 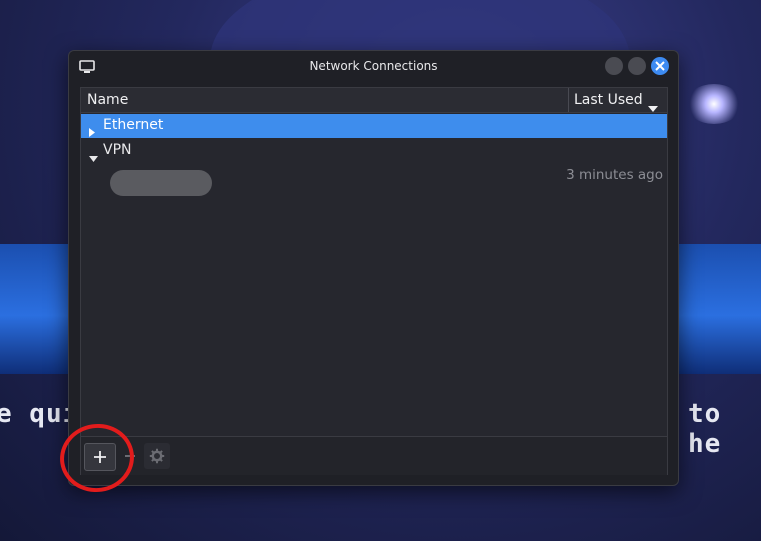 I want to click on title-bar: Network Connections, so click(x=373, y=66).